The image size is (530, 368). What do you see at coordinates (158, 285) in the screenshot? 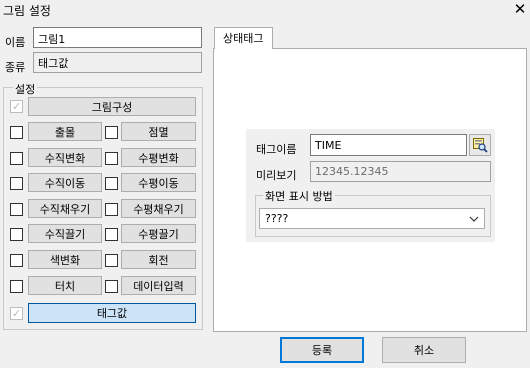
I see `option-button-right: 데이터입력` at bounding box center [158, 285].